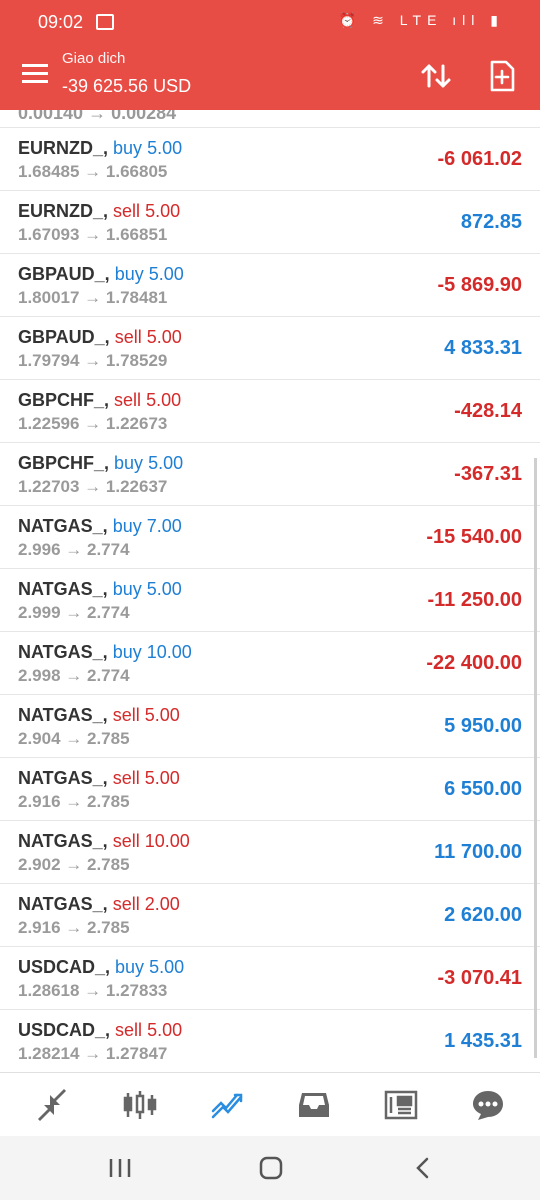 This screenshot has height=1200, width=540. What do you see at coordinates (93, 423) in the screenshot?
I see `position-prices: 1.22596 → 1.22673` at bounding box center [93, 423].